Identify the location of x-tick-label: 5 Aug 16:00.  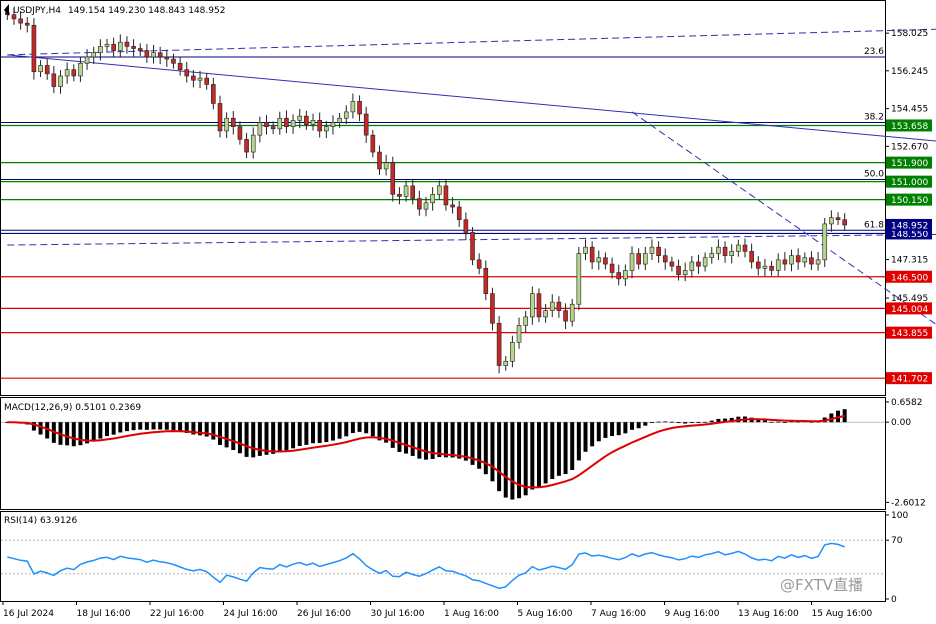
(545, 614).